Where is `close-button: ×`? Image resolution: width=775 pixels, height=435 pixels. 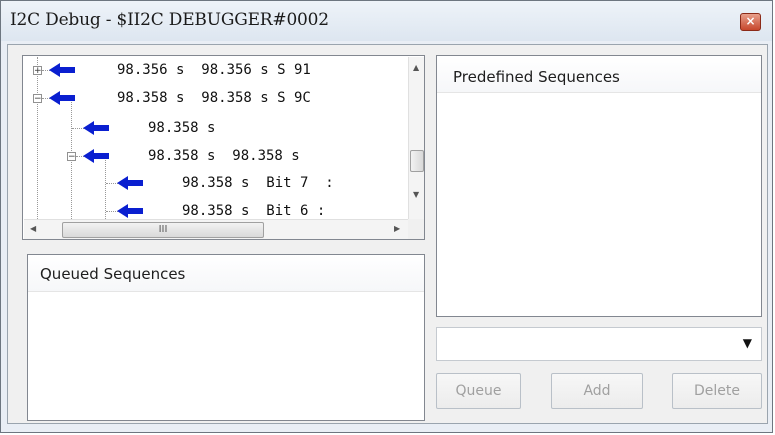
close-button: × is located at coordinates (750, 22).